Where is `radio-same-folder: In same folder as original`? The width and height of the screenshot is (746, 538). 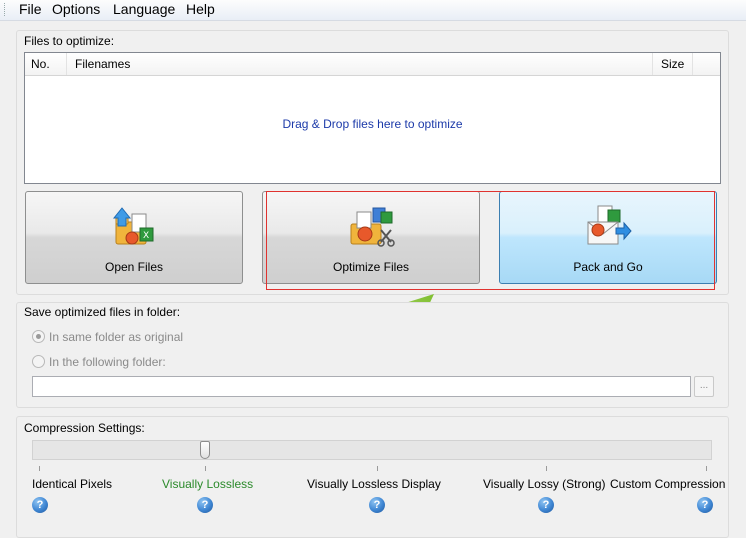
radio-same-folder: In same folder as original is located at coordinates (107, 337).